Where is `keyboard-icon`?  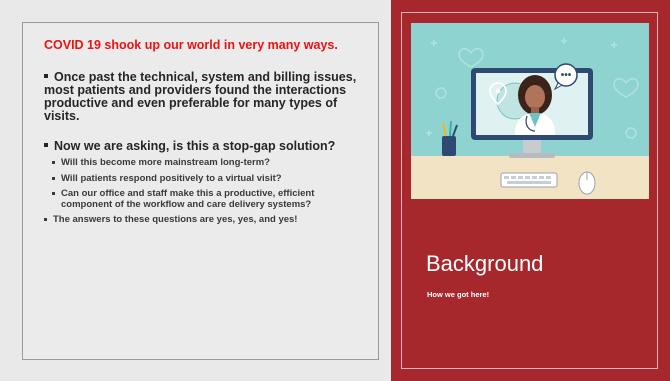
keyboard-icon is located at coordinates (529, 180).